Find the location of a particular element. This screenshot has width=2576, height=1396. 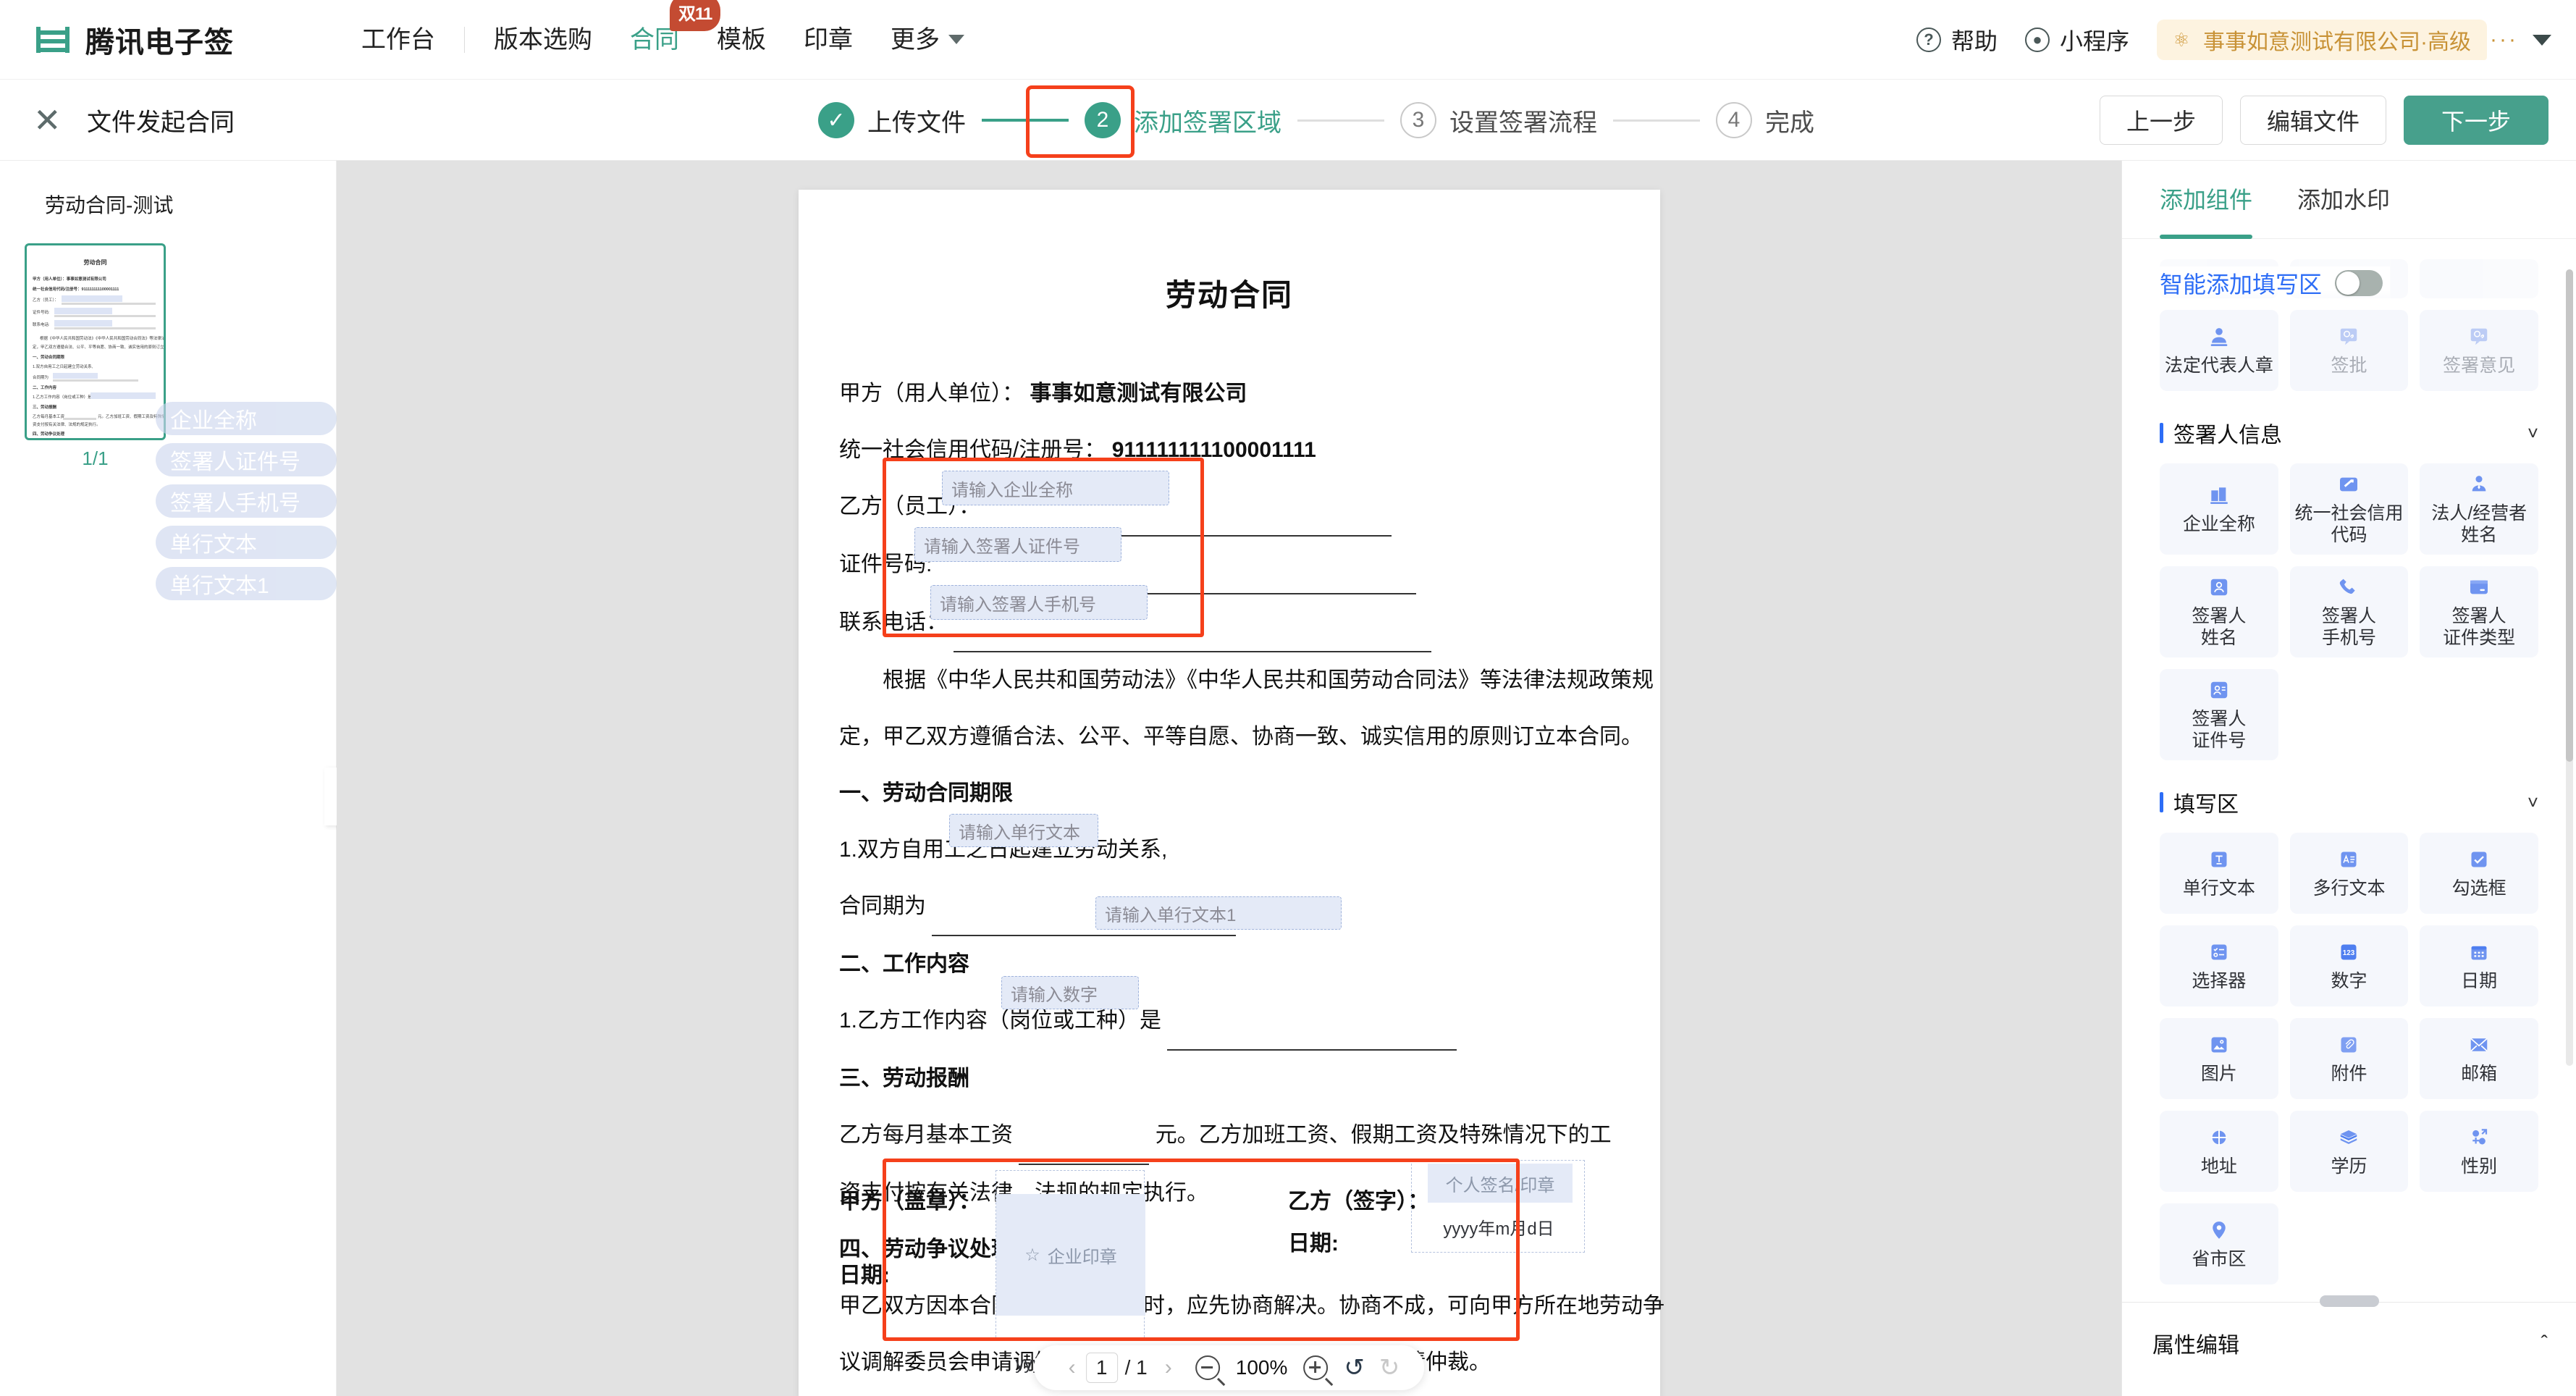

component-company-full-name: 企业全称 is located at coordinates (2219, 509).